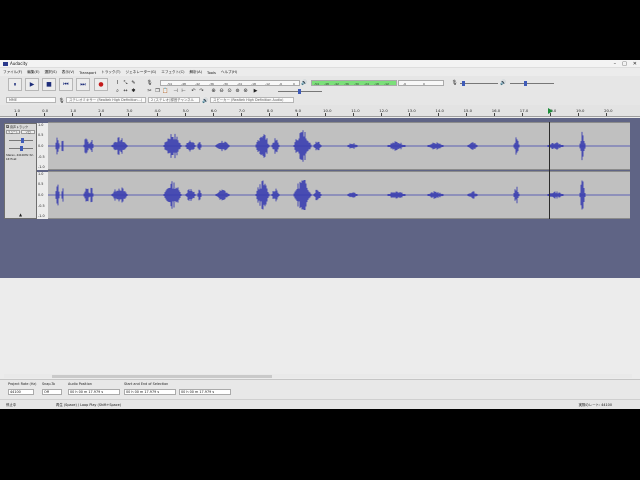  Describe the element at coordinates (157, 110) in the screenshot. I see `ruler-tick-label: 4.0` at that location.